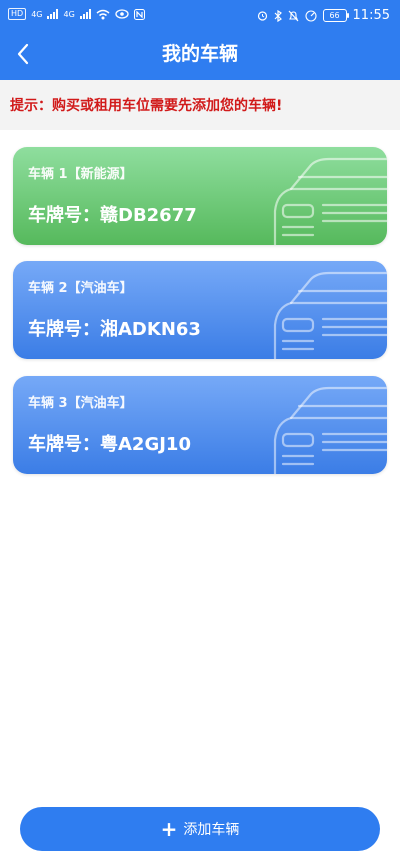  I want to click on wifi-icon, so click(103, 14).